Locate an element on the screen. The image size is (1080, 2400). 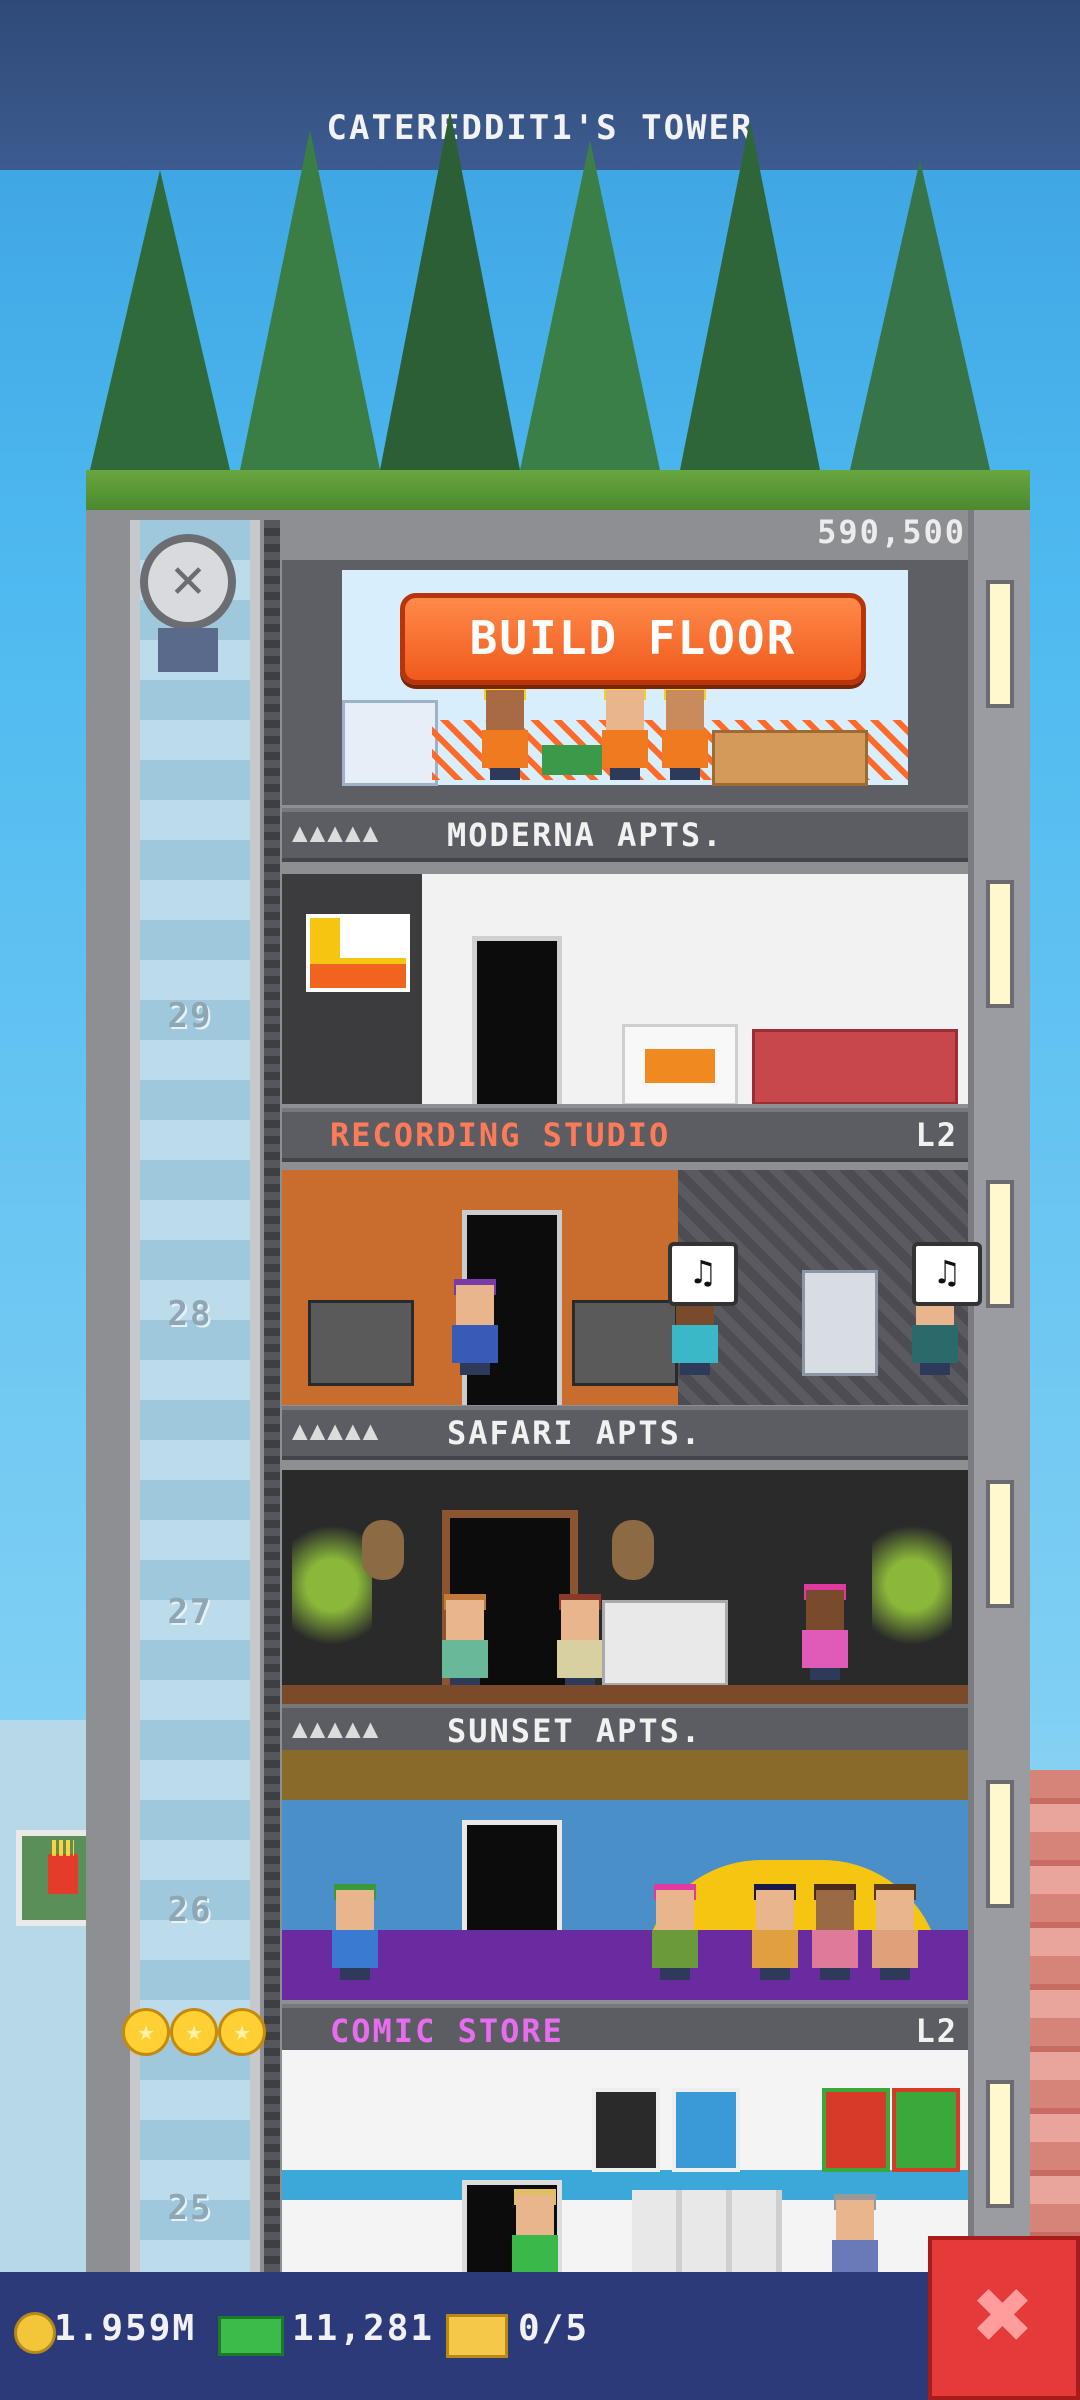
resource-hud: 1.959M 11,281 0/5 is located at coordinates (465, 2336).